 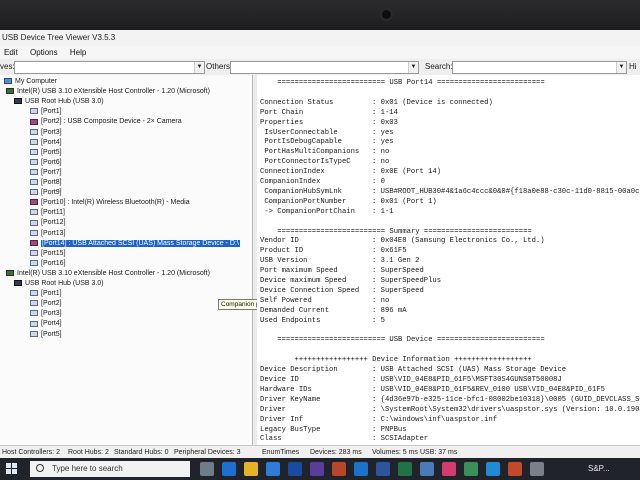 What do you see at coordinates (207, 469) in the screenshot?
I see `task-view-icon` at bounding box center [207, 469].